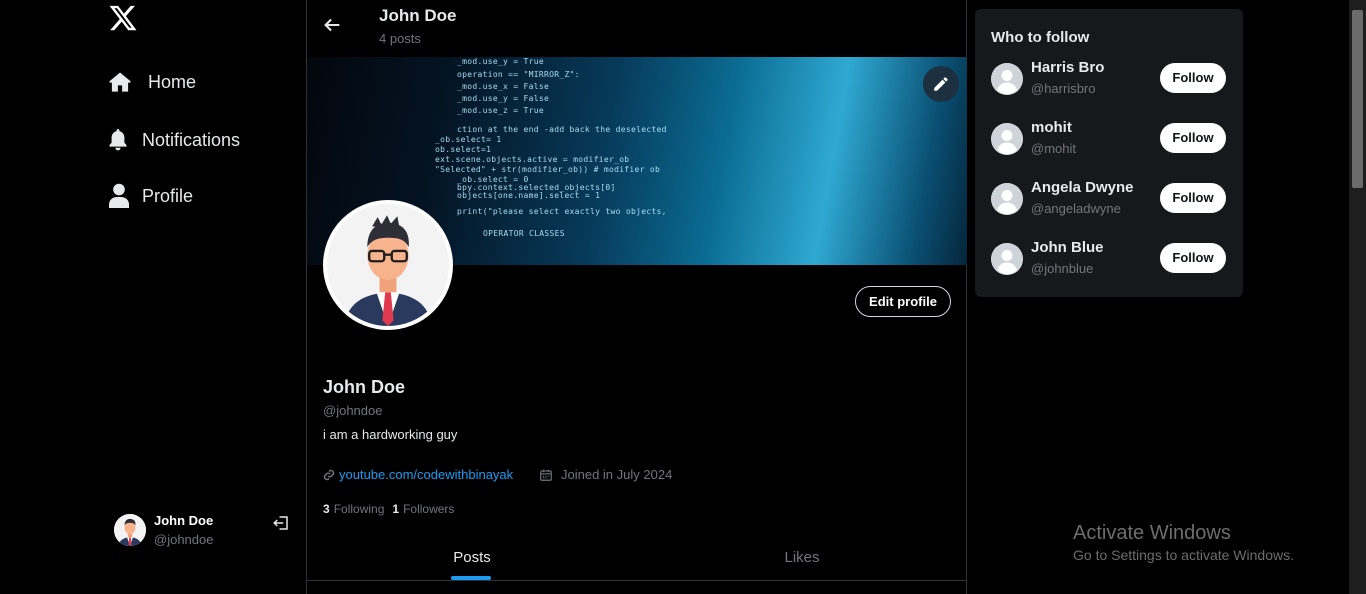 The height and width of the screenshot is (594, 1366). I want to click on cover-code-line: operation == "MIRROR_Z":, so click(518, 74).